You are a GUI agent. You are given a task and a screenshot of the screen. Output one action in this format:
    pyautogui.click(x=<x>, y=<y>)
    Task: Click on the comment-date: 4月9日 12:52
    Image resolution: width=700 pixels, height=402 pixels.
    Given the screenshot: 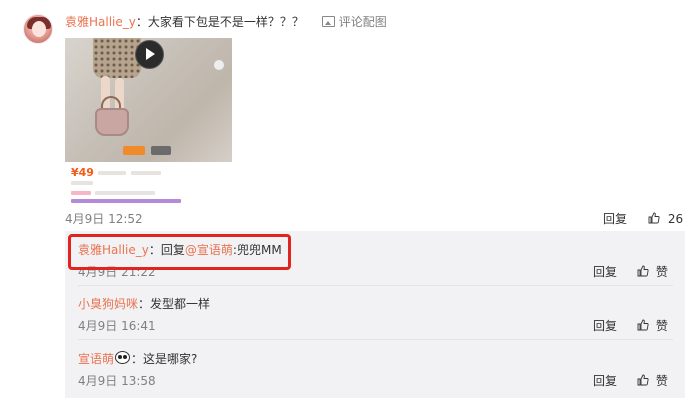 What is the action you would take?
    pyautogui.click(x=104, y=219)
    